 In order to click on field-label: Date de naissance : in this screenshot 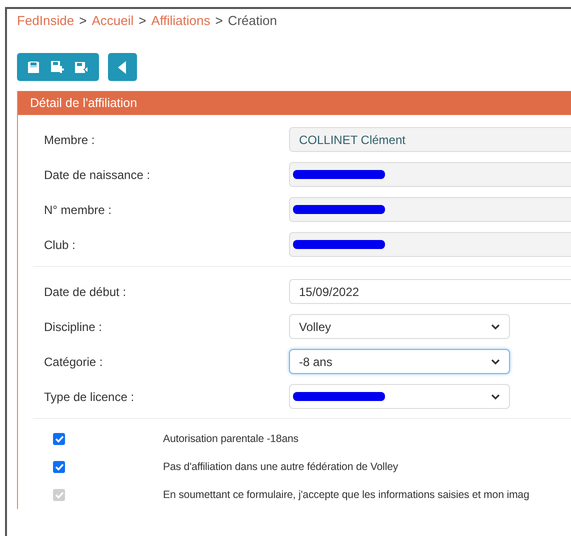, I will do `click(97, 175)`.